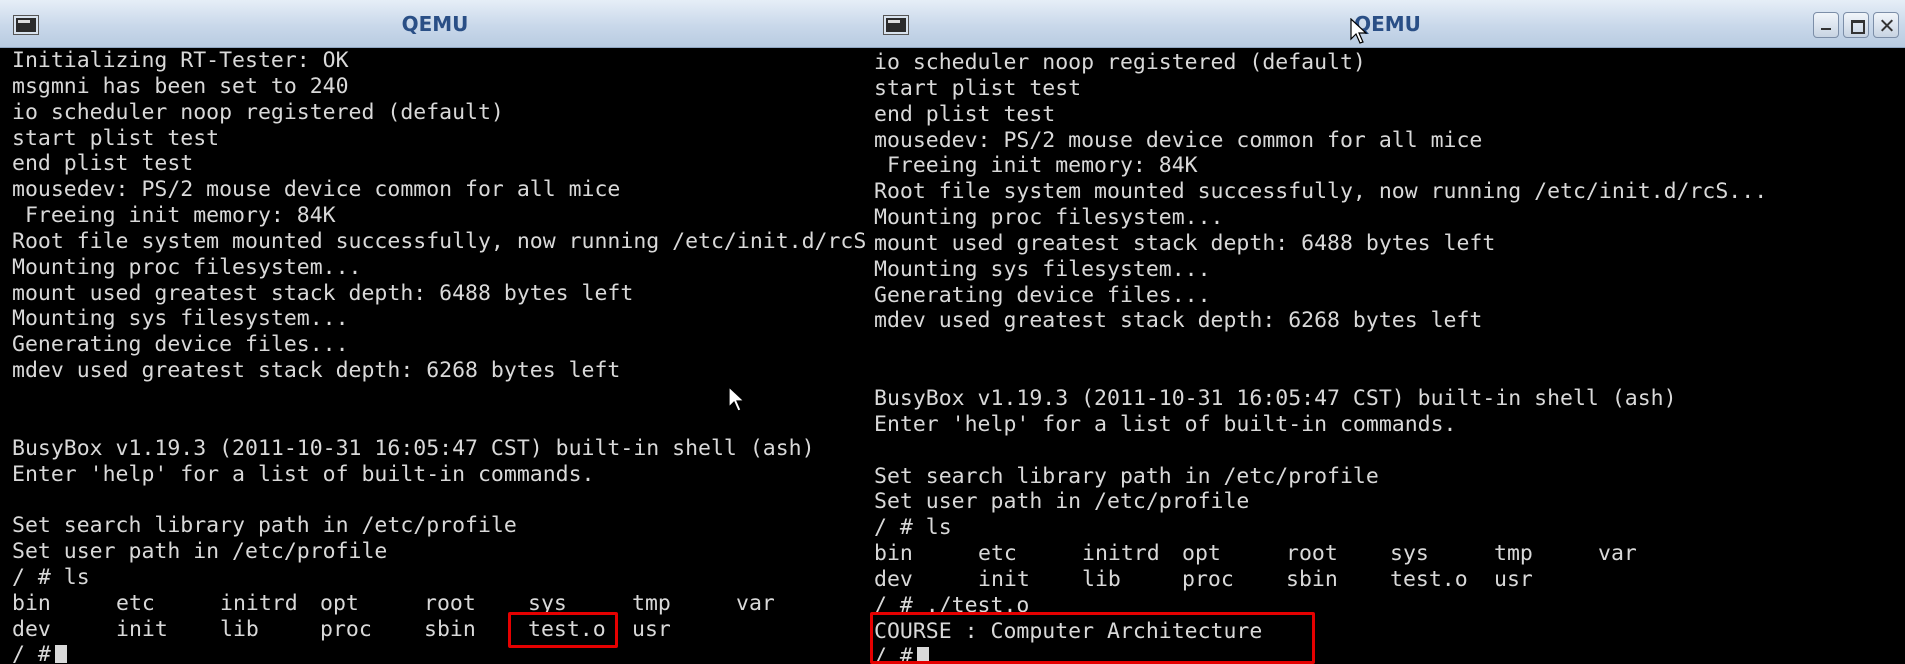 This screenshot has height=664, width=1905. I want to click on shell-prompt: / #, so click(441, 653).